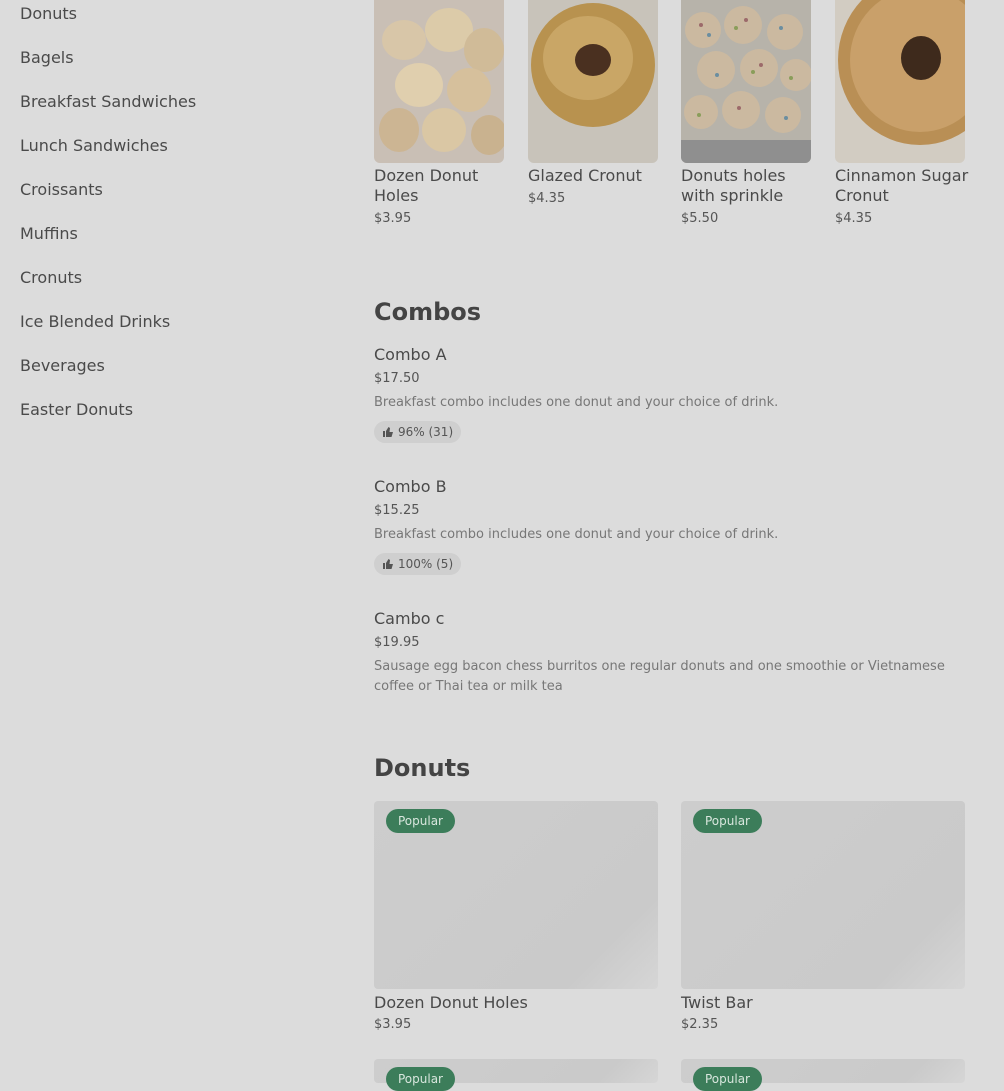 This screenshot has height=1091, width=1004. I want to click on combo-price: $17.50, so click(397, 378).